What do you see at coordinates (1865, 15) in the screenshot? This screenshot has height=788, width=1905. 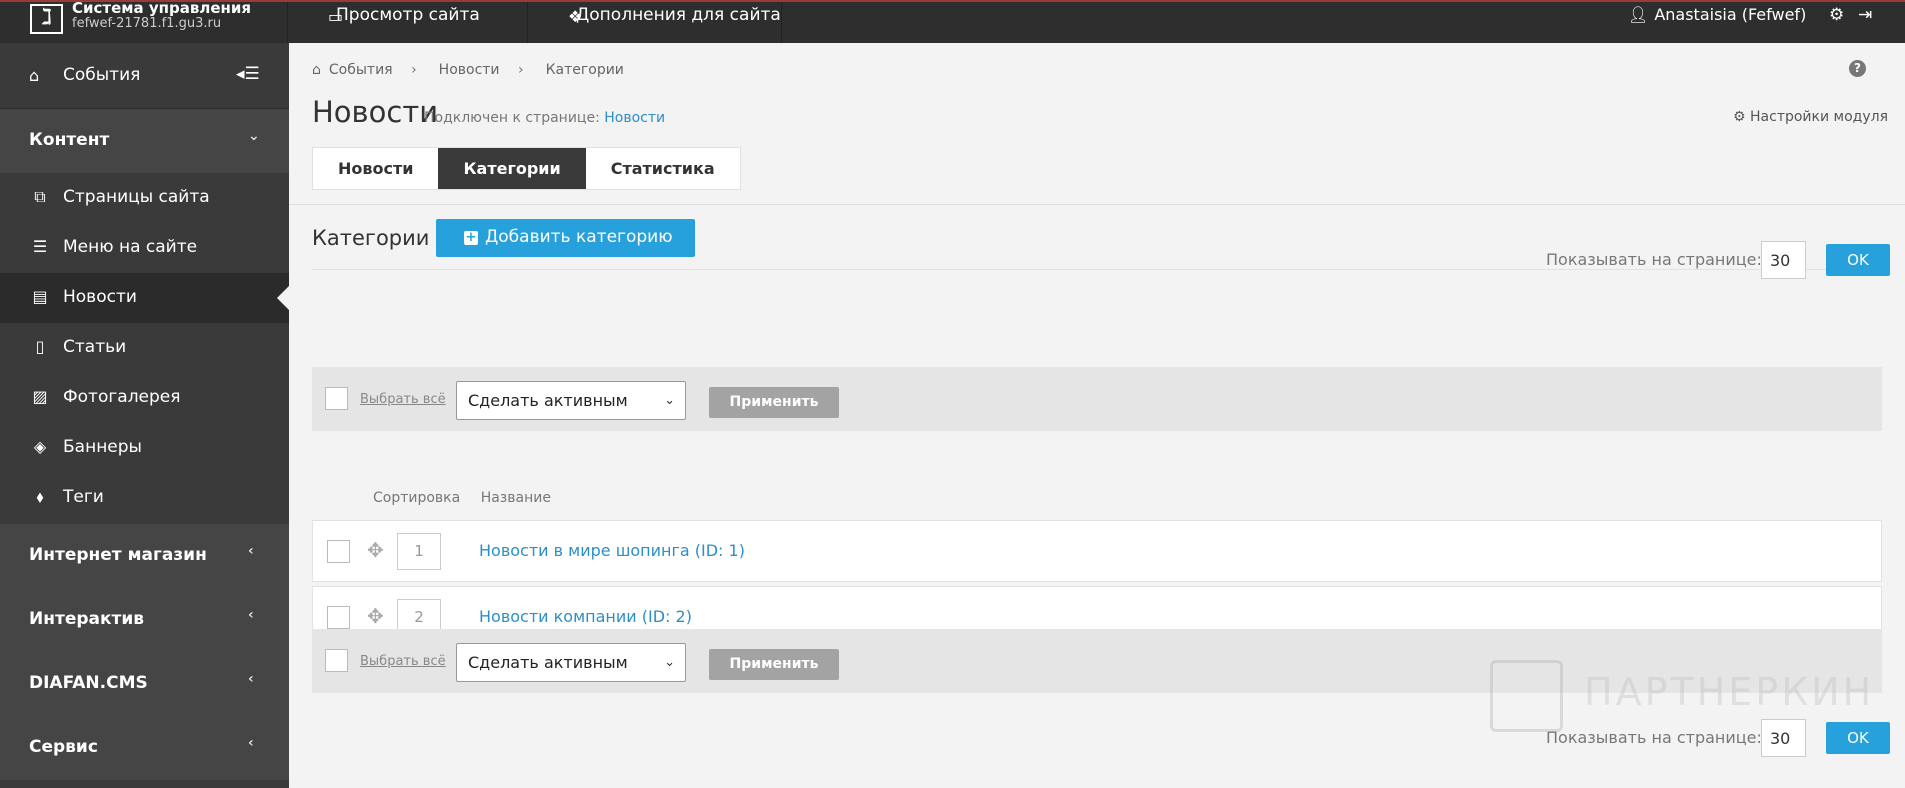 I see `logout-icon: ⇥` at bounding box center [1865, 15].